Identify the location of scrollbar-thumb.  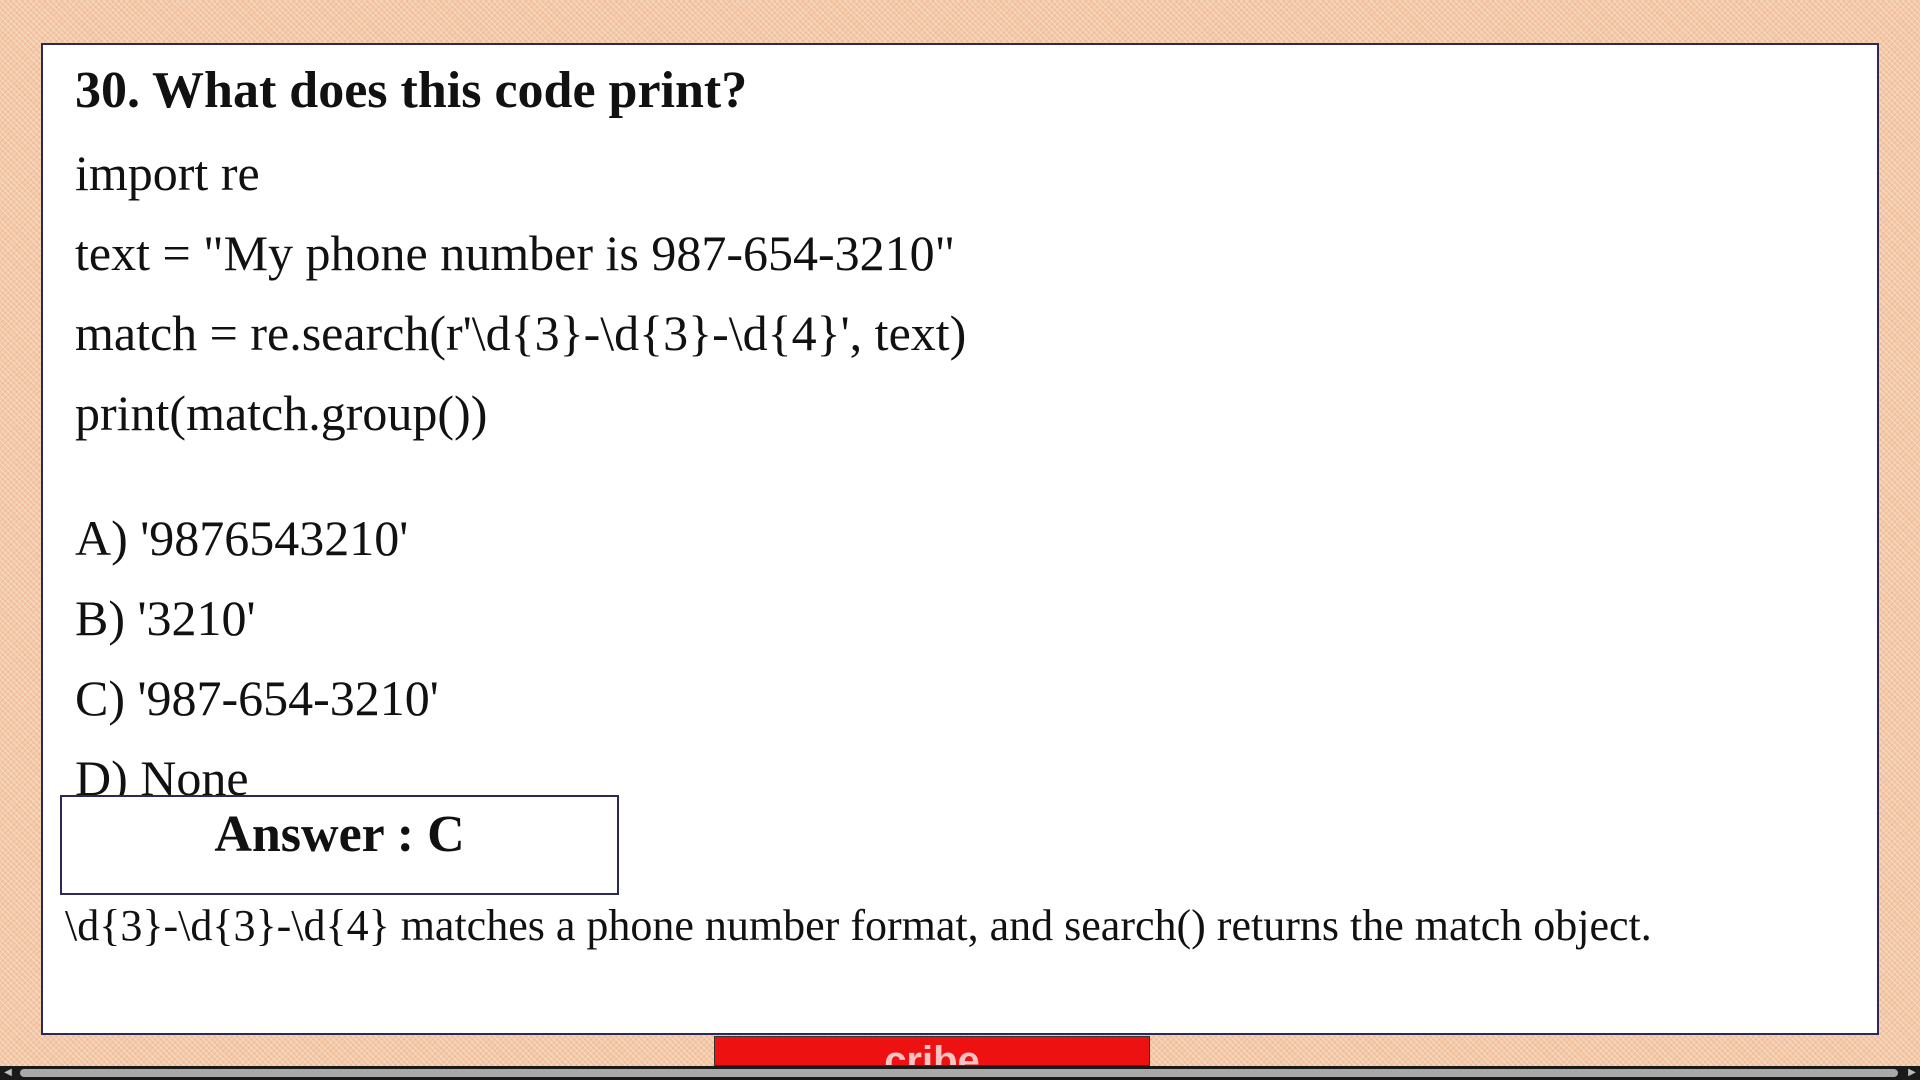
(959, 1073).